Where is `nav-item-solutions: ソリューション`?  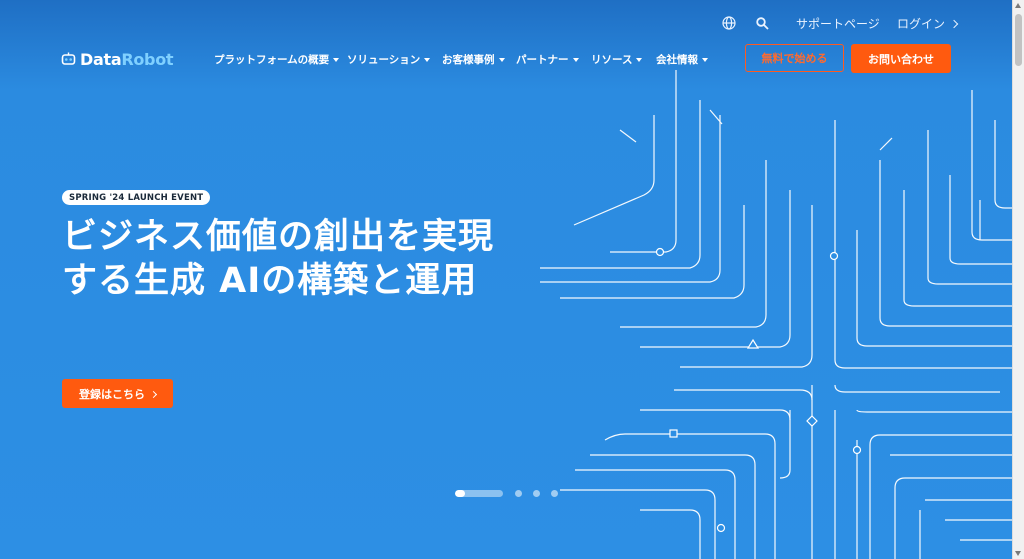
nav-item-solutions: ソリューション is located at coordinates (389, 59).